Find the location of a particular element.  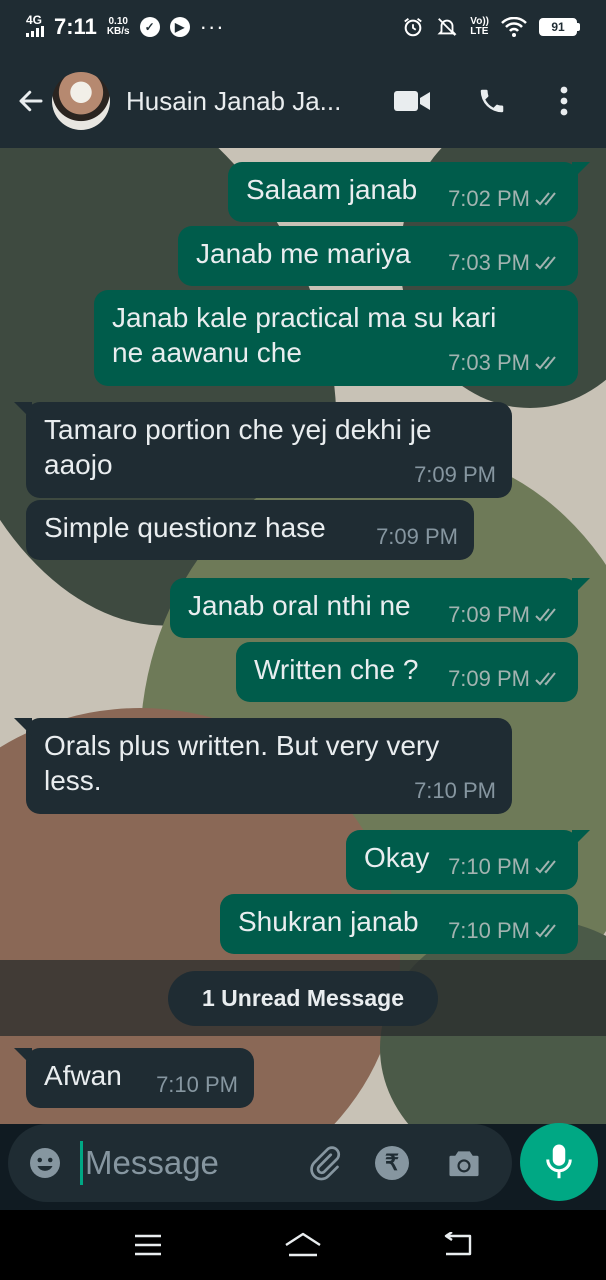

battery-indicator: 91 is located at coordinates (559, 27).